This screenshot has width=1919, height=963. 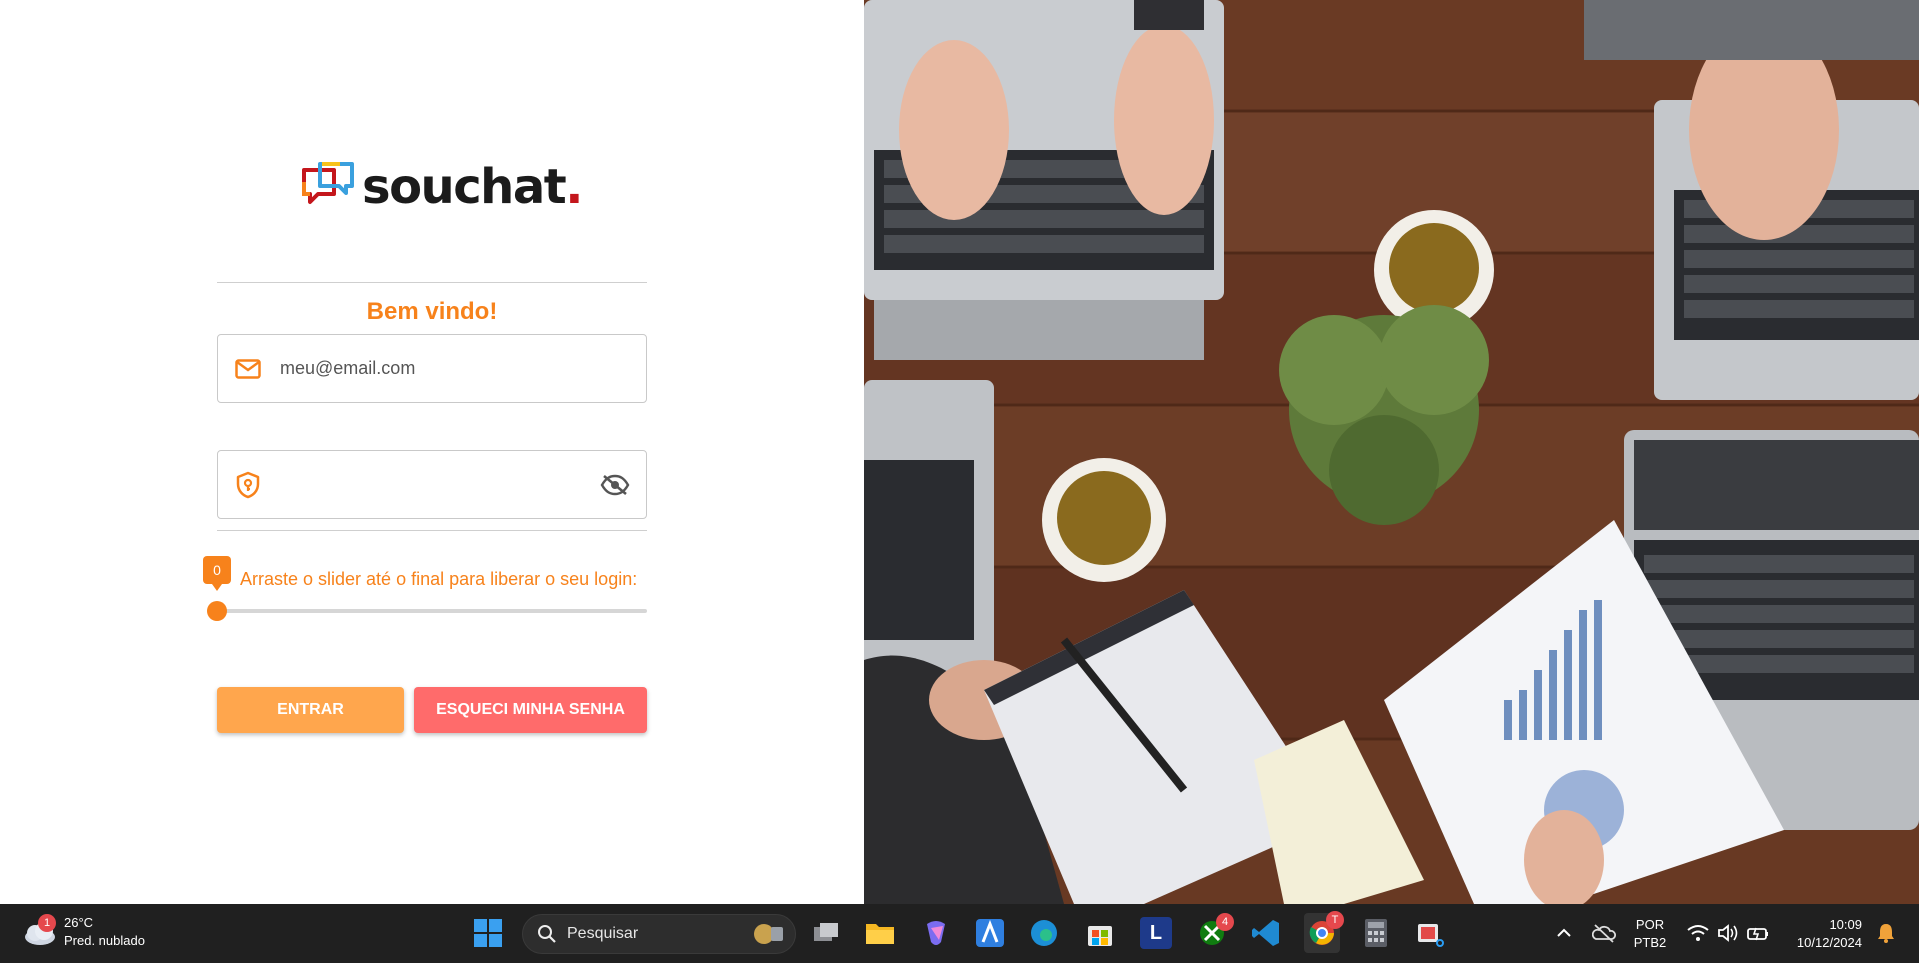 What do you see at coordinates (1604, 933) in the screenshot?
I see `onedrive-off-icon` at bounding box center [1604, 933].